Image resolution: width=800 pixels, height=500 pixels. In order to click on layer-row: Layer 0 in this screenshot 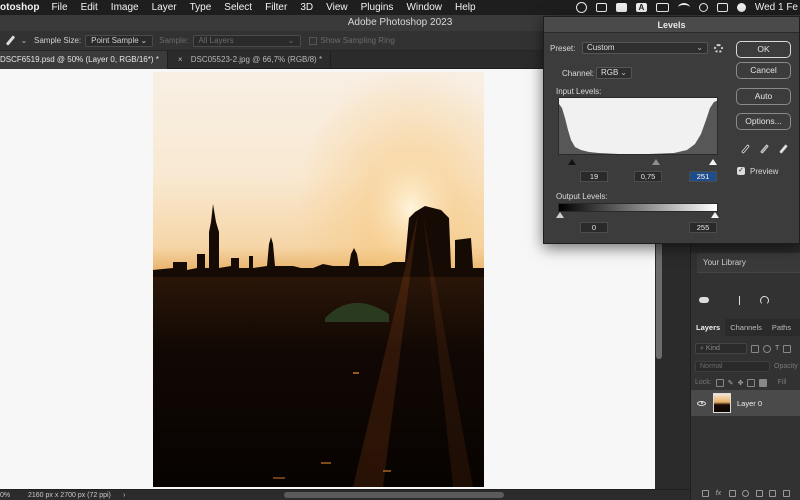, I will do `click(745, 403)`.